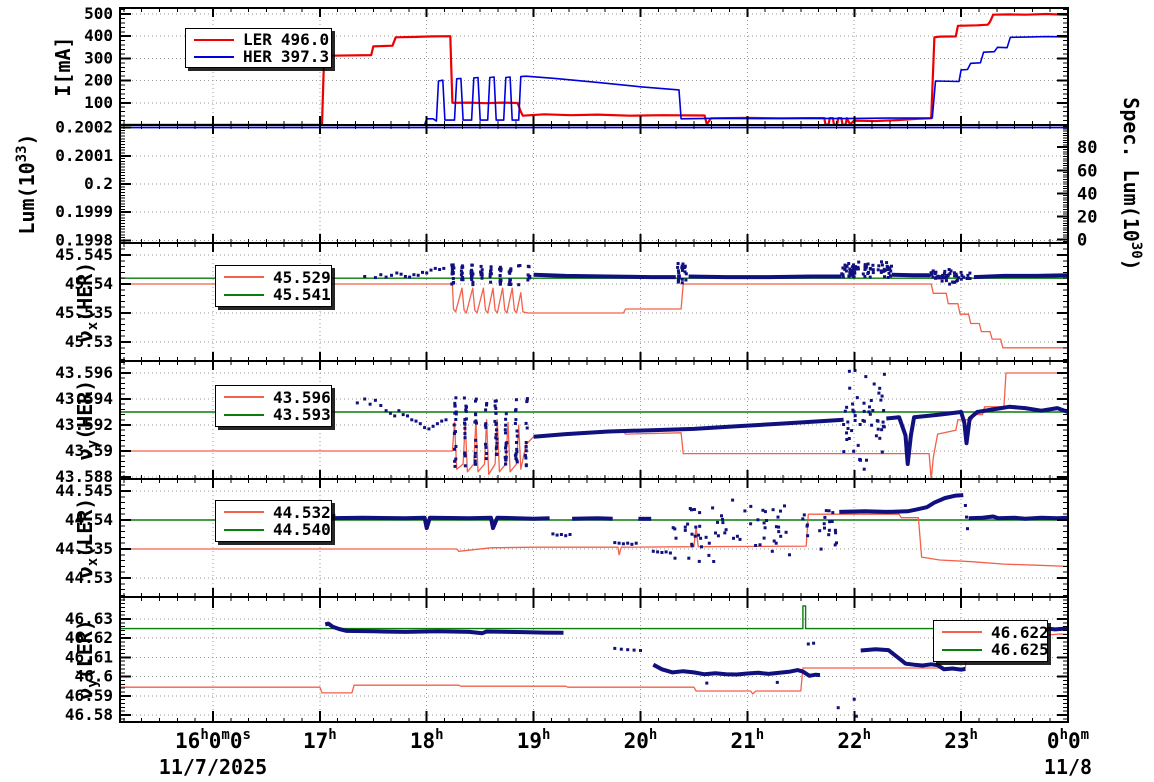 The image size is (1154, 782). What do you see at coordinates (966, 517) in the screenshot?
I see `series-nu-x-ler-fall-dots` at bounding box center [966, 517].